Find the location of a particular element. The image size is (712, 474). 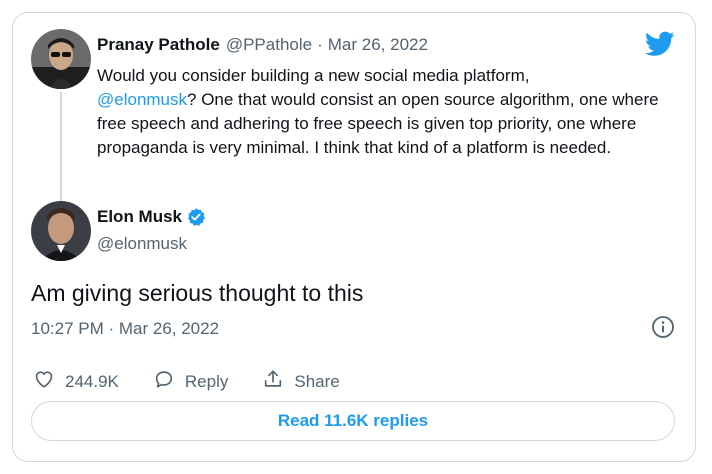

quoted-date: Mar 26, 2022 is located at coordinates (378, 45).